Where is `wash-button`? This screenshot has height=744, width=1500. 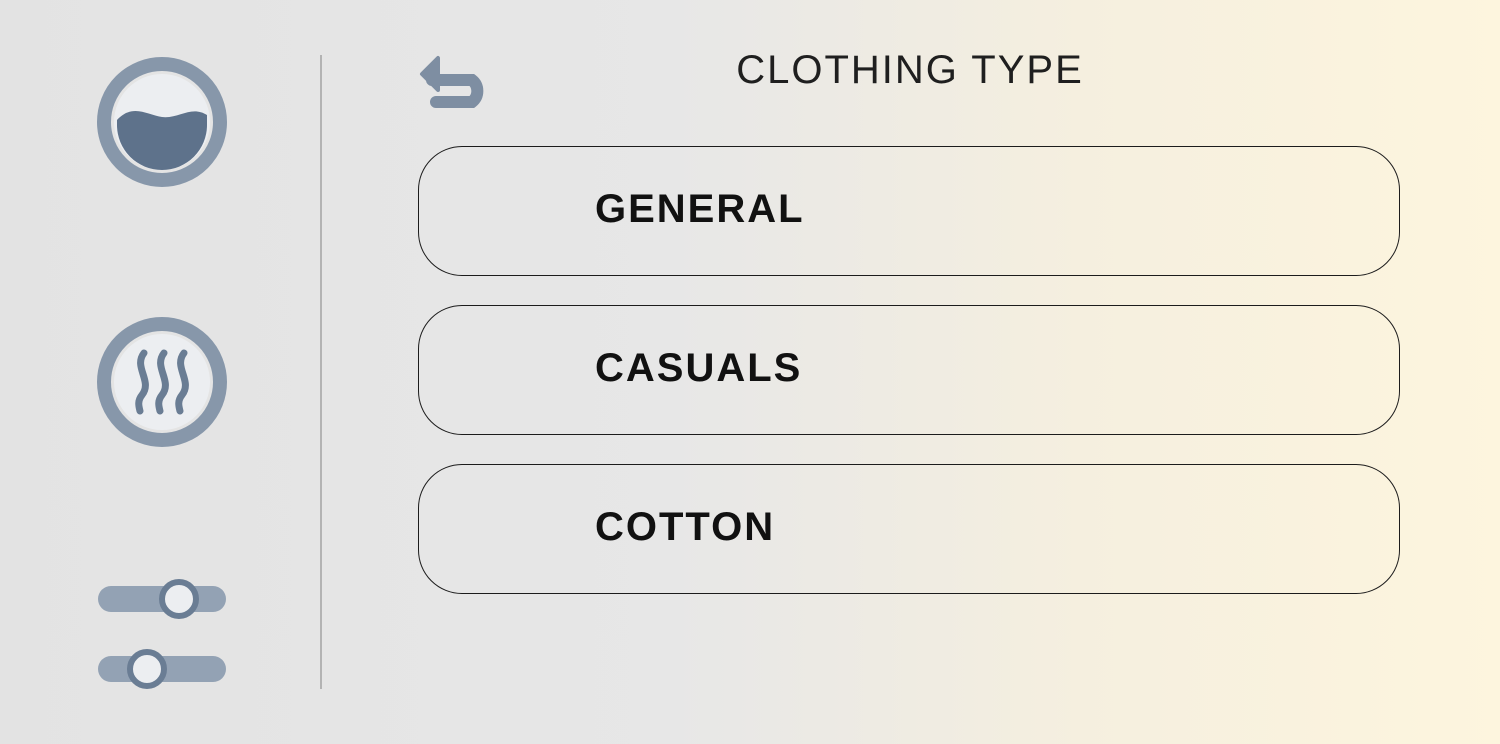
wash-button is located at coordinates (162, 122).